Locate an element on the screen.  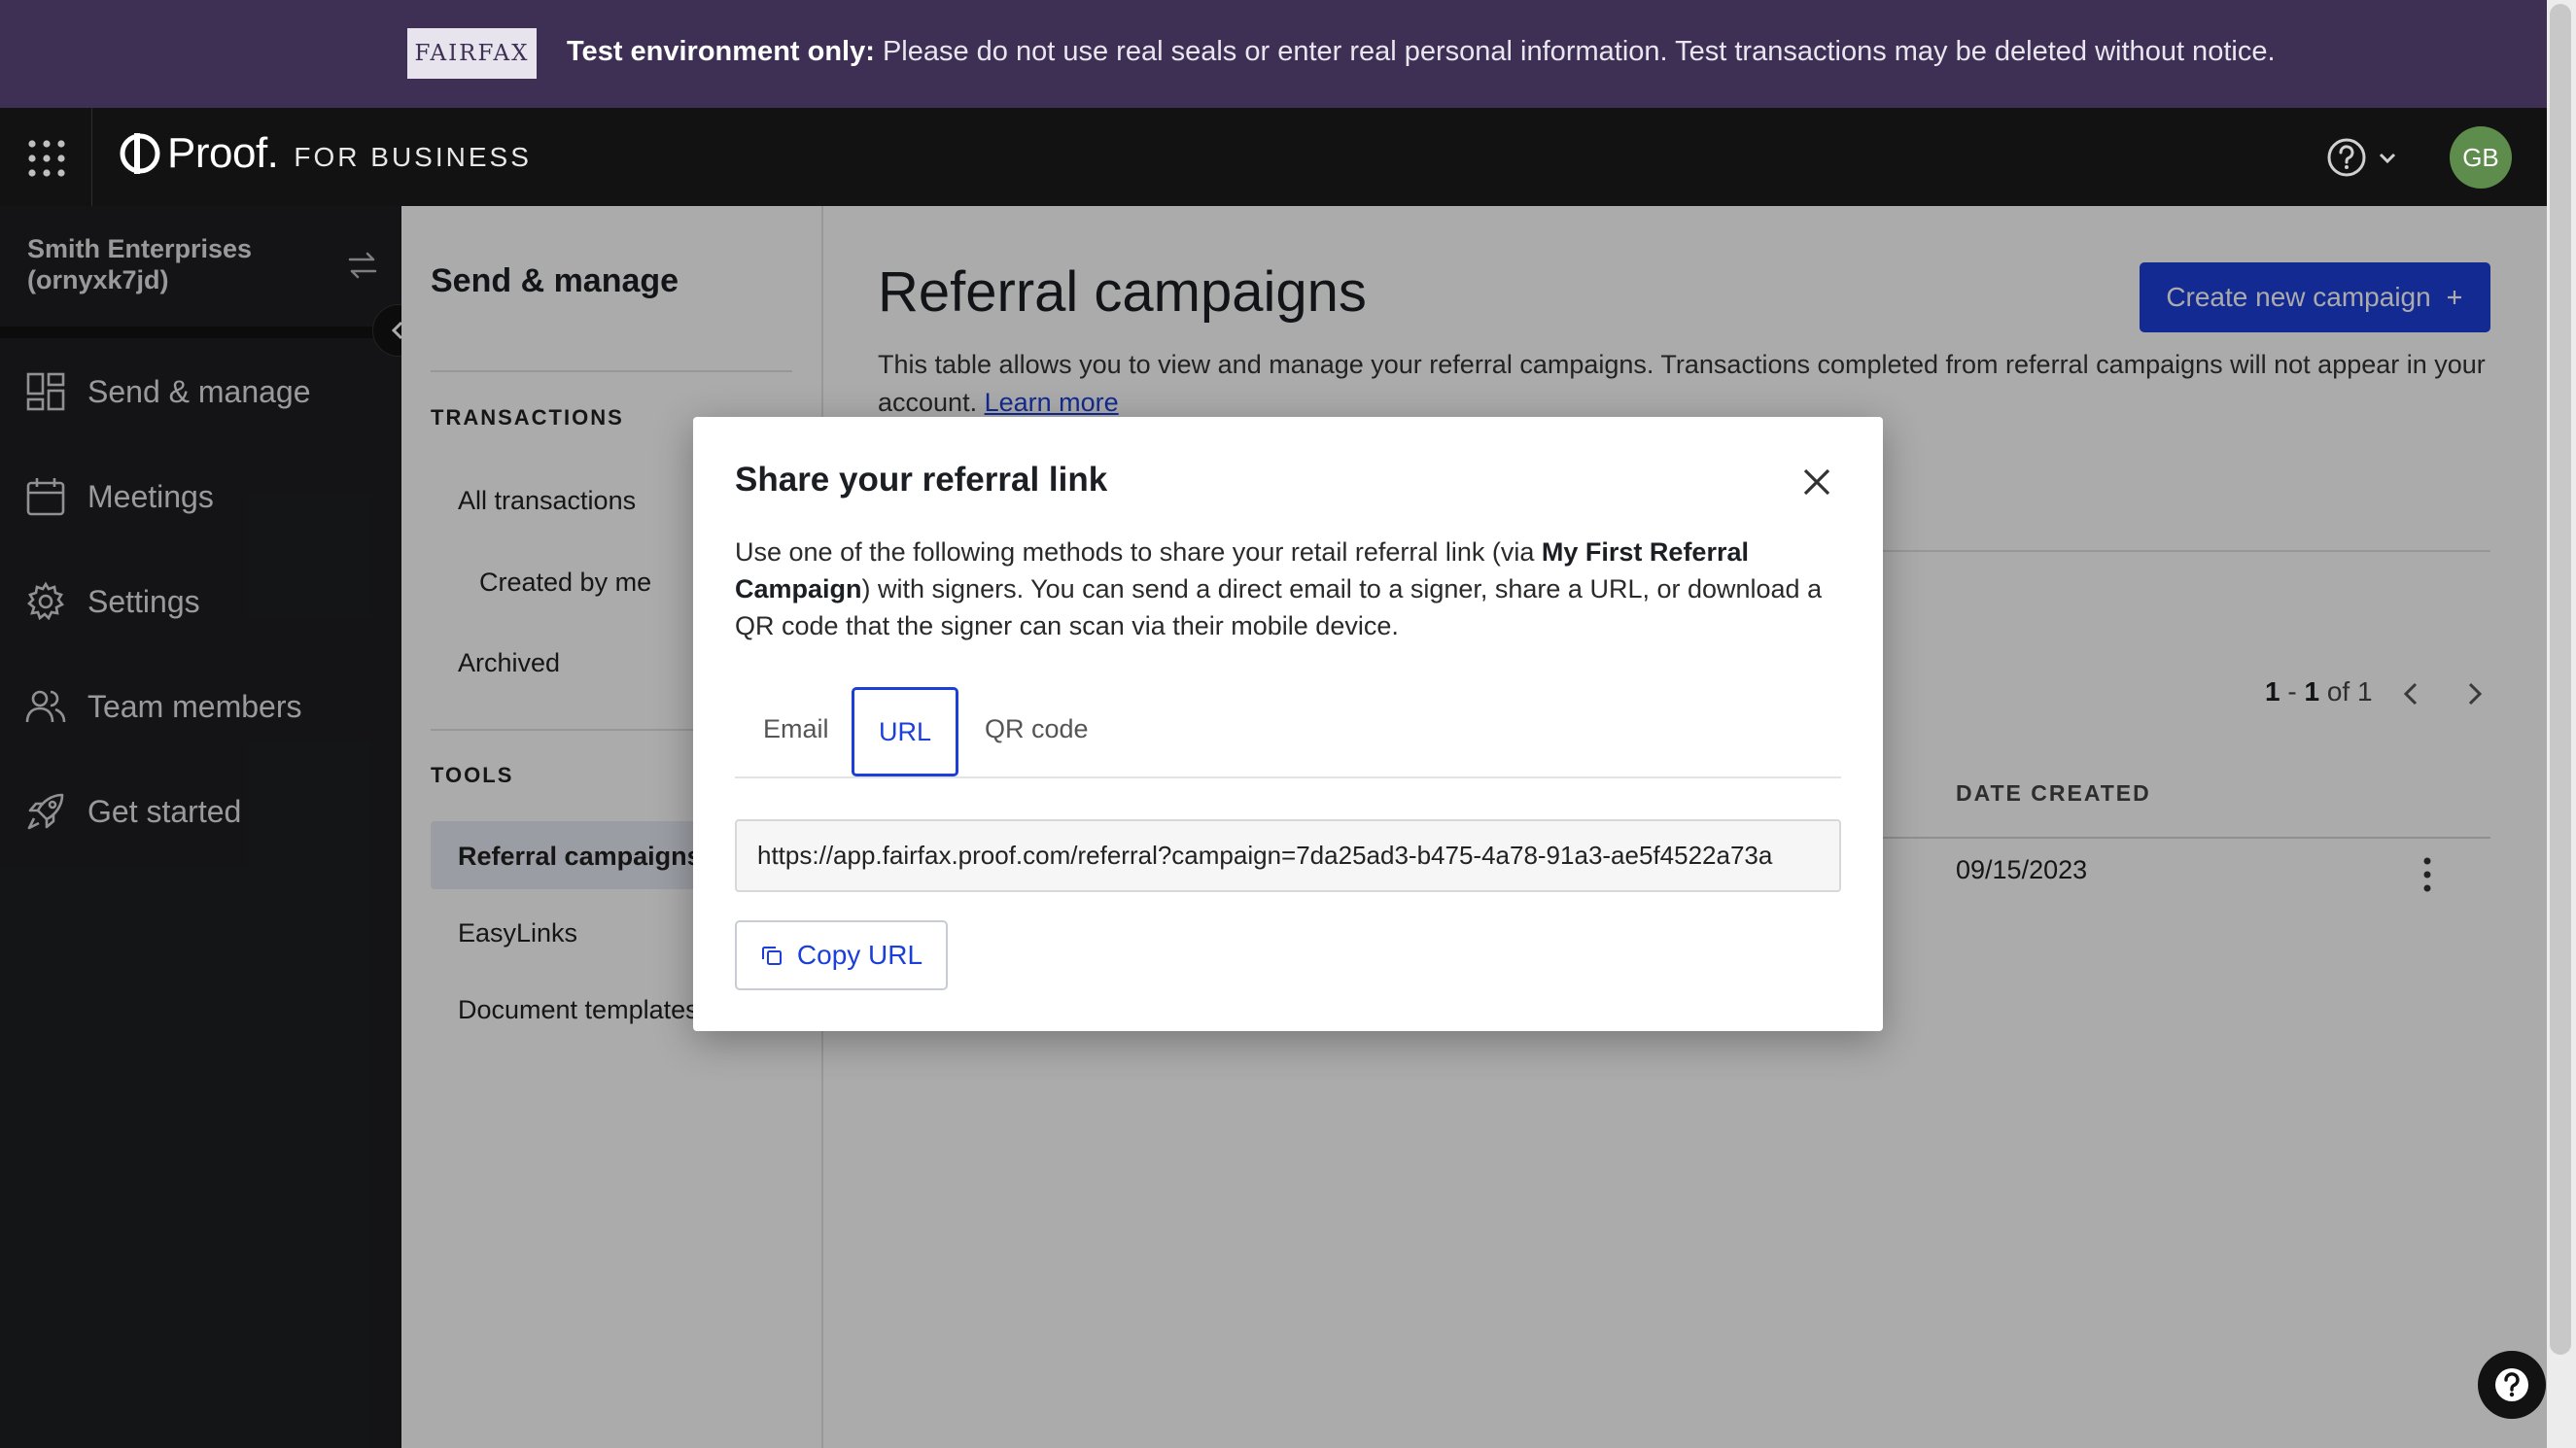
brand-subtitle: FOR BUSINESS is located at coordinates (413, 157).